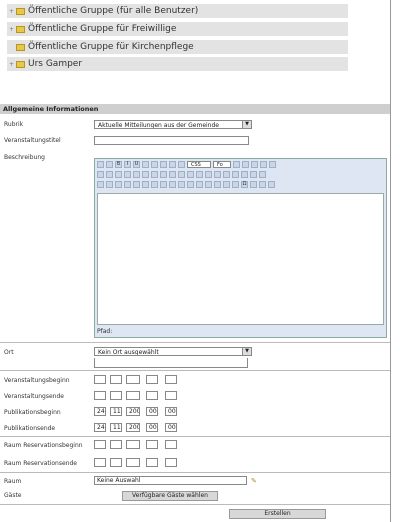  Describe the element at coordinates (136, 164) in the screenshot. I see `underline-icon: U` at that location.